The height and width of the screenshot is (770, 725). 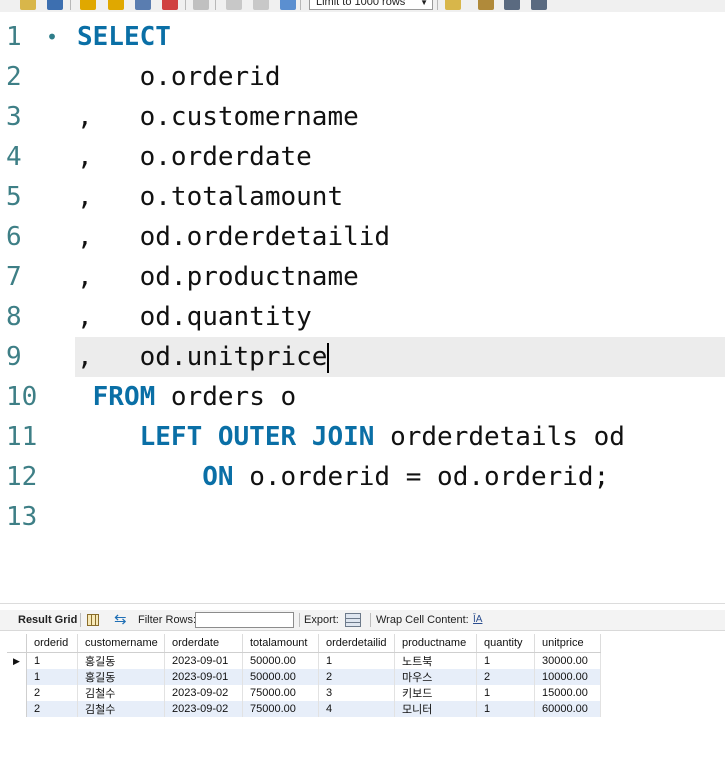 What do you see at coordinates (435, 677) in the screenshot?
I see `cell-productname: 마우스` at bounding box center [435, 677].